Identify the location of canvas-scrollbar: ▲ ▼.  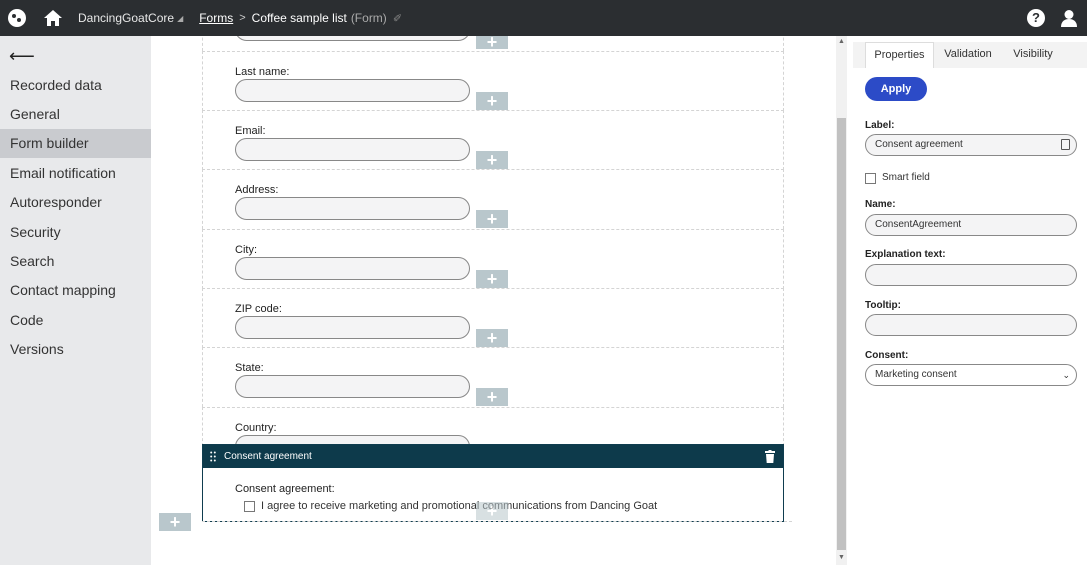
(841, 300).